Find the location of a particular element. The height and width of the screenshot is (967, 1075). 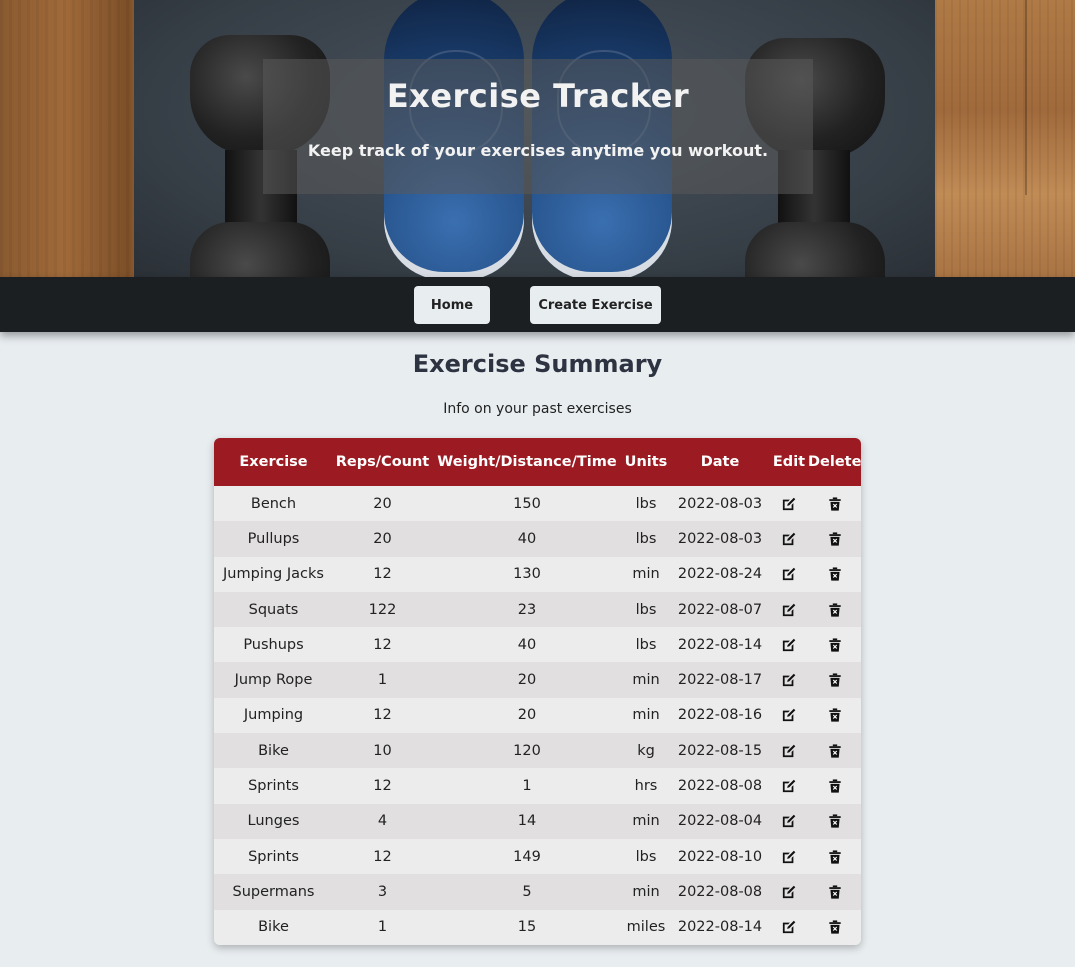

cell-date: 2022-08-14 is located at coordinates (720, 645).